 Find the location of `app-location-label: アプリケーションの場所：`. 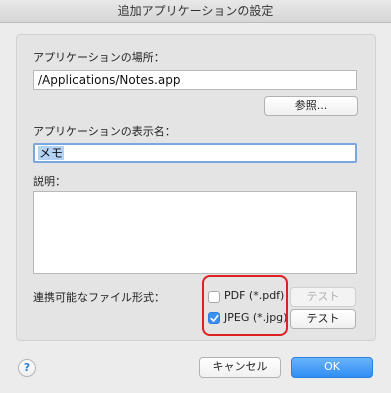

app-location-label: アプリケーションの場所： is located at coordinates (99, 57).